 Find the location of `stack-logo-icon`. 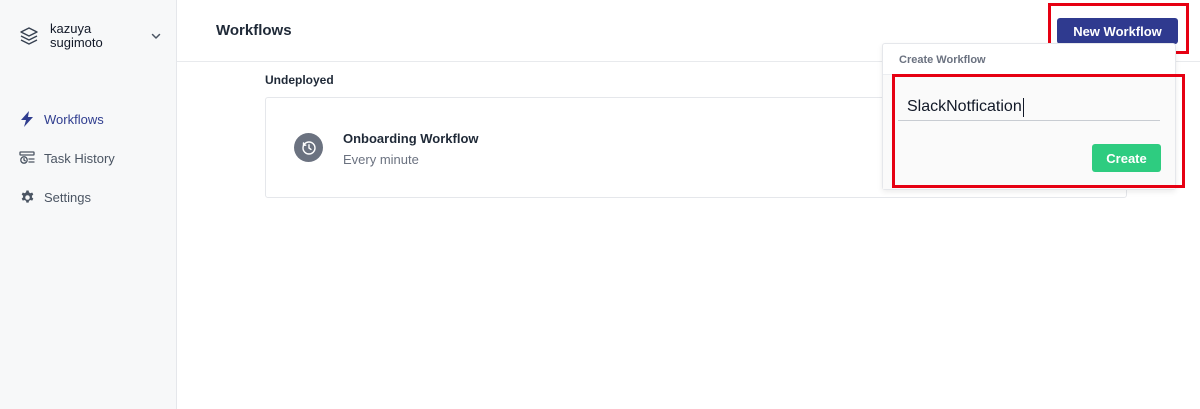

stack-logo-icon is located at coordinates (29, 36).